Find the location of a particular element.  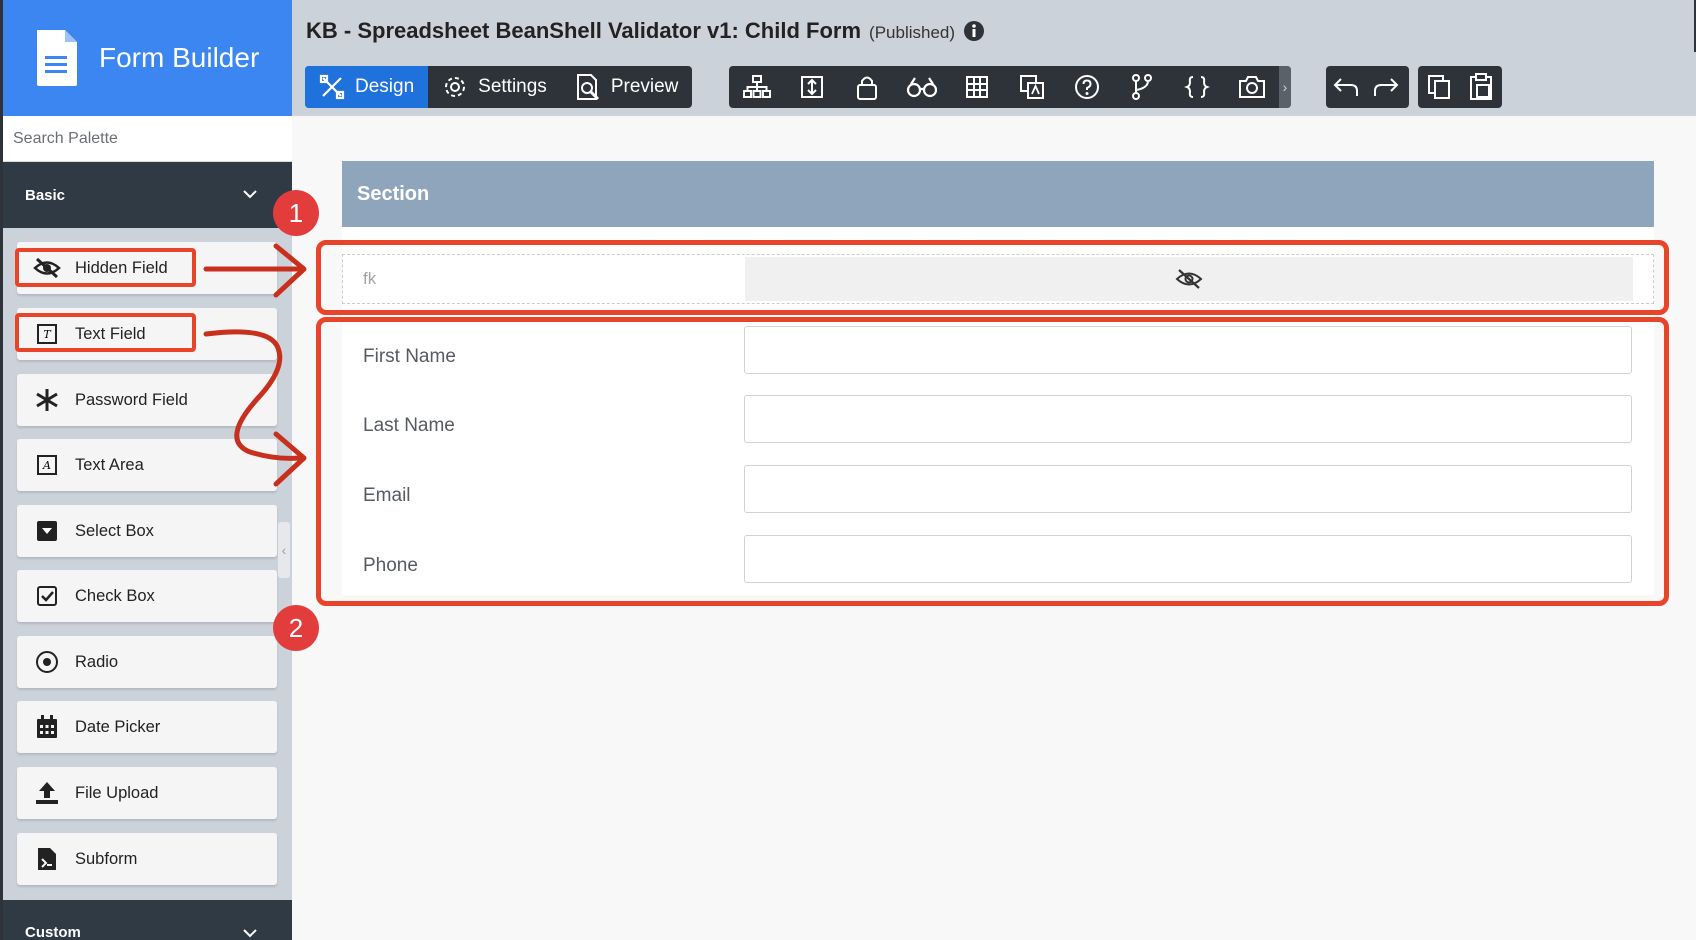

callout-badge-1: 1 is located at coordinates (296, 213).